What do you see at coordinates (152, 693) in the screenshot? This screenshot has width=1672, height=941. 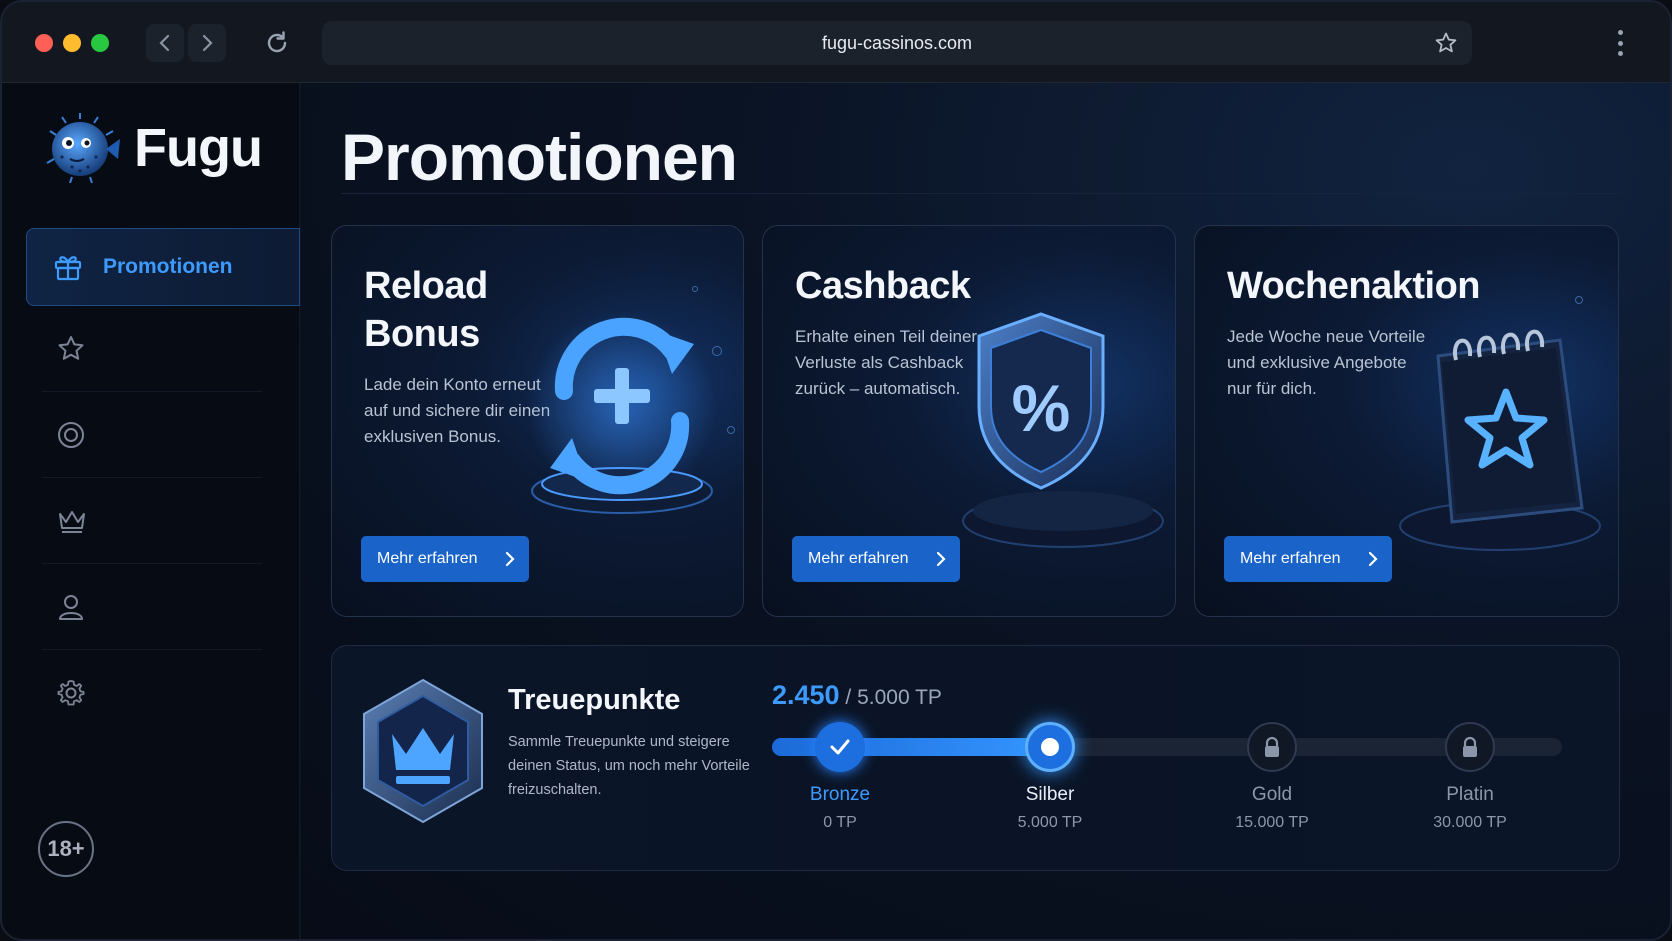 I see `sidebar-item-settings` at bounding box center [152, 693].